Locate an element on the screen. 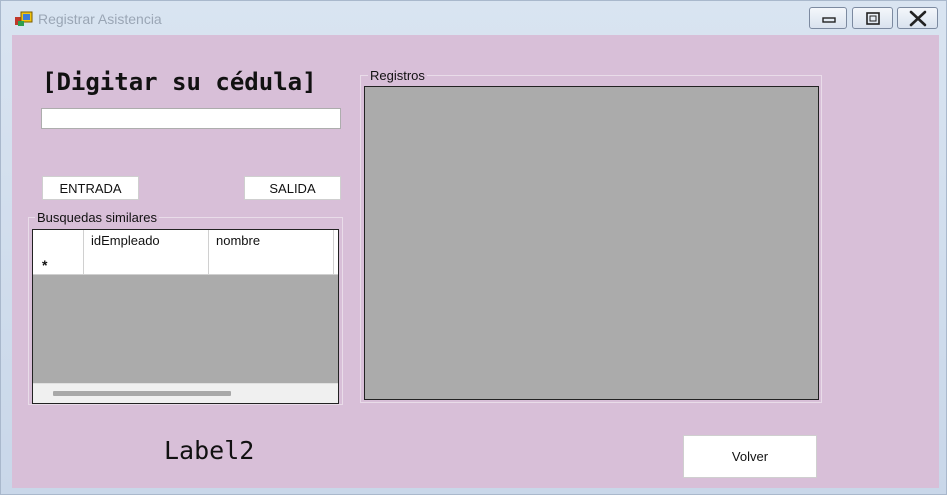  cedula-heading: [Digitar su cédula] is located at coordinates (179, 82).